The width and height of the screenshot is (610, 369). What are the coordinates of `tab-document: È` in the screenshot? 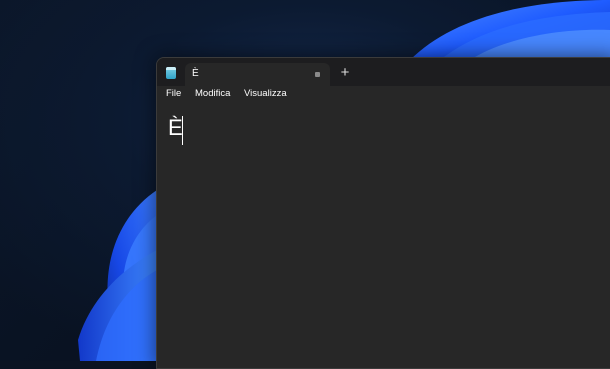 It's located at (257, 74).